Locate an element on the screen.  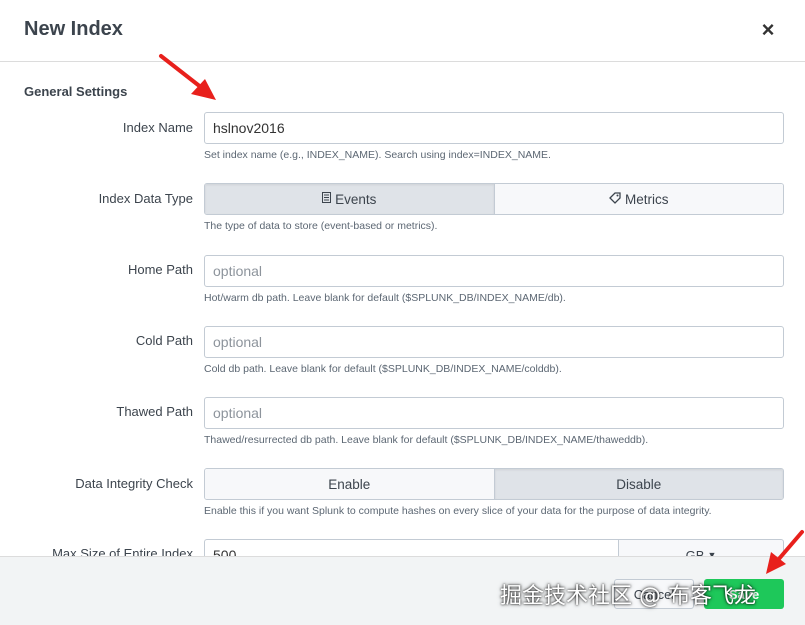
data-type-toggle: Events Metrics is located at coordinates (494, 199).